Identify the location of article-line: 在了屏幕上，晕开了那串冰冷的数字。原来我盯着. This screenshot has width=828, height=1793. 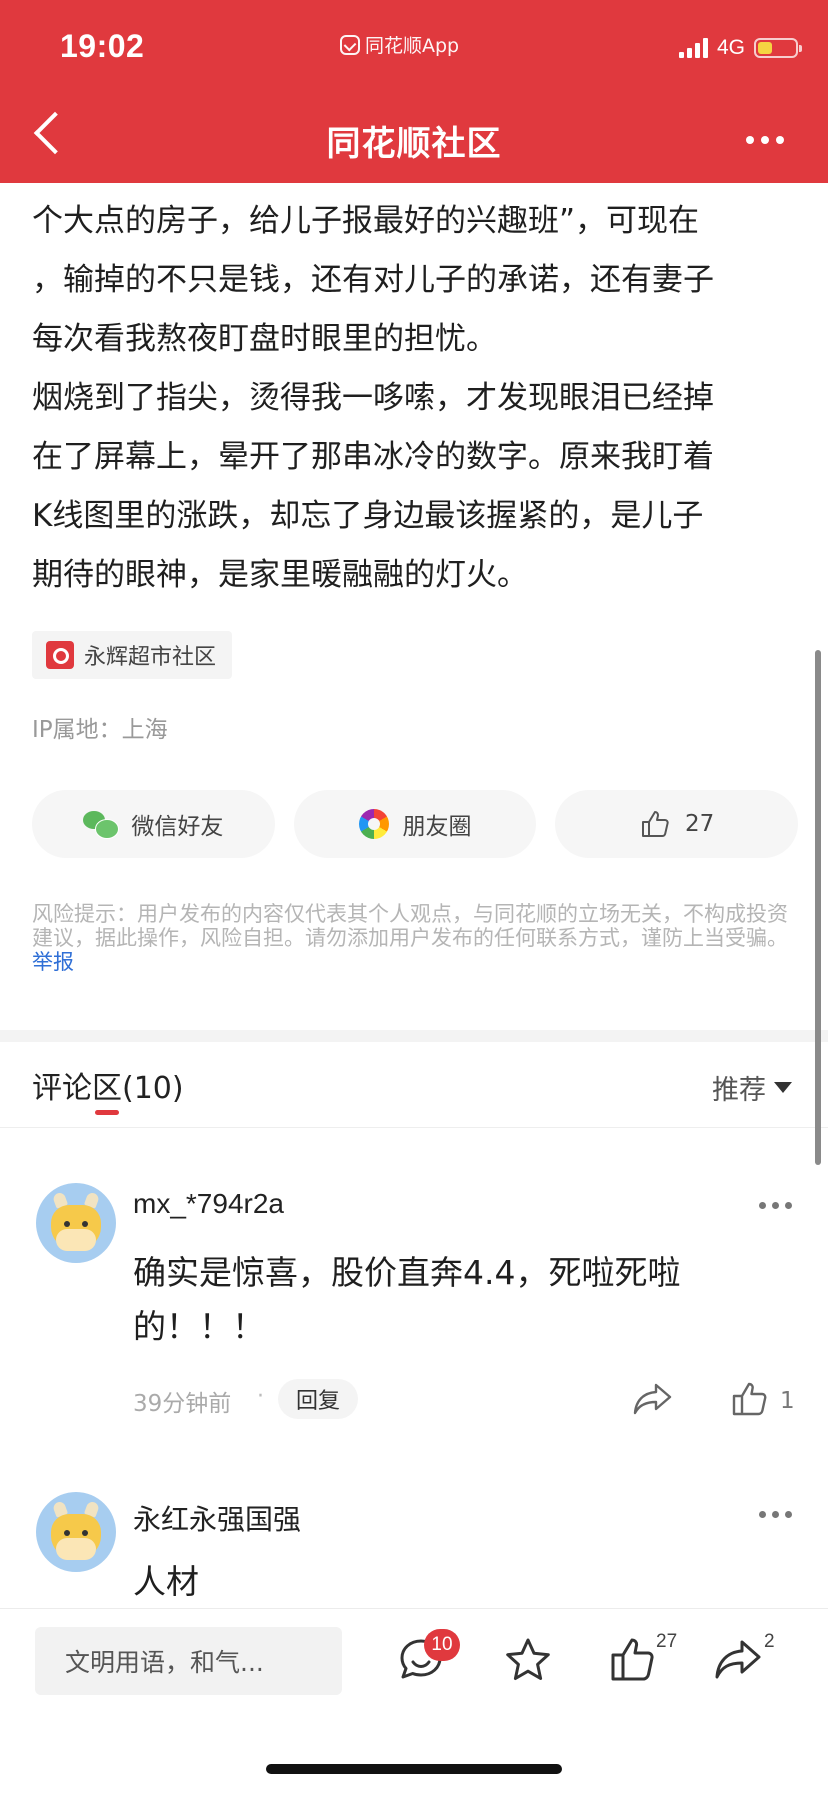
(373, 457).